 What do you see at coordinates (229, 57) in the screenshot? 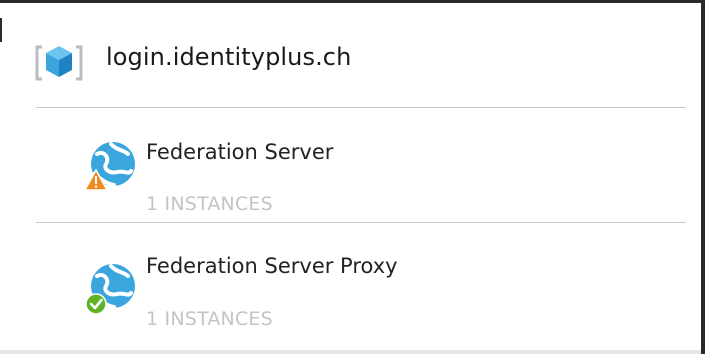
I see `service-title: login.identityplus.ch` at bounding box center [229, 57].